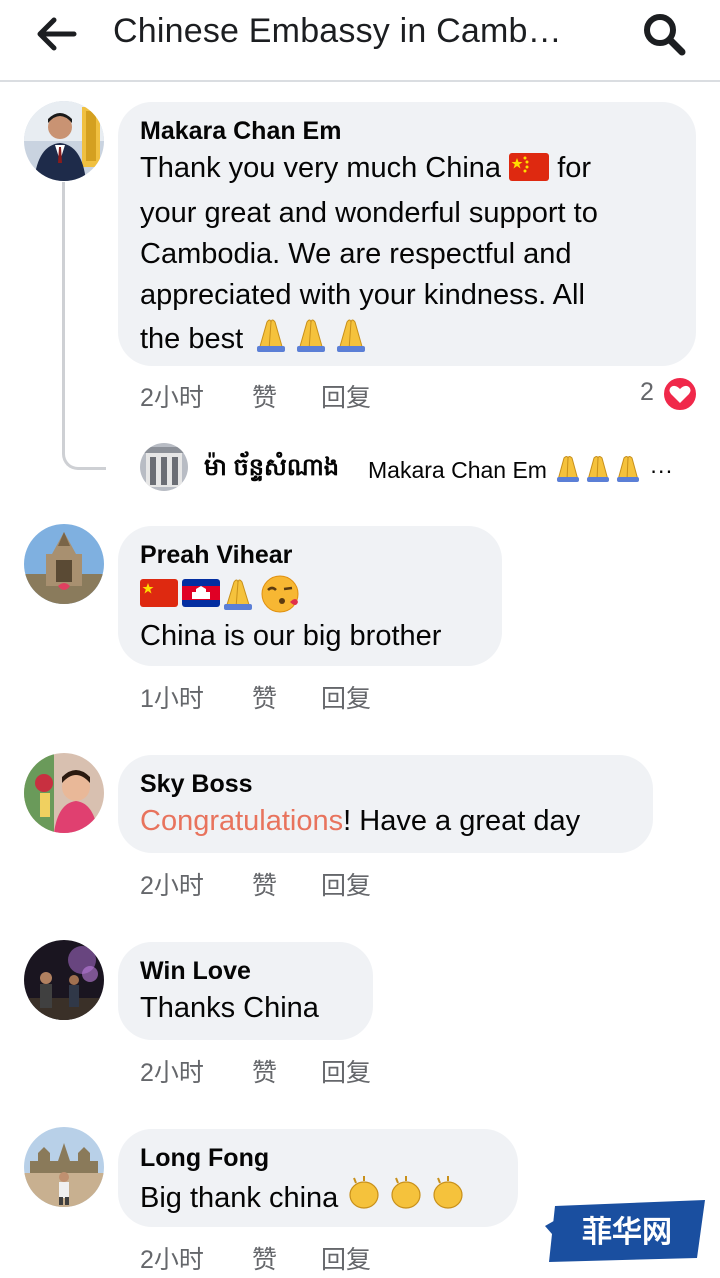  Describe the element at coordinates (529, 172) in the screenshot. I see `china-flag-icon` at that location.